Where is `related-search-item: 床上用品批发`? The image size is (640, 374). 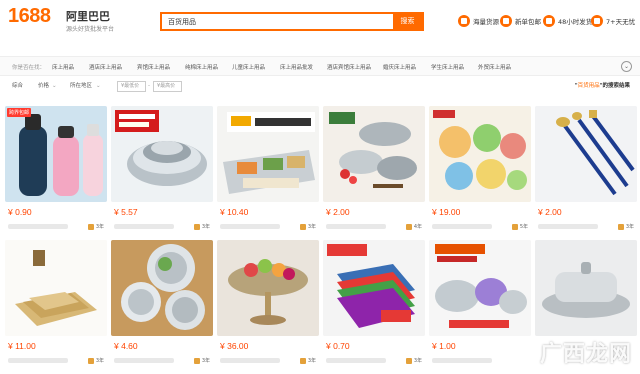 related-search-item: 床上用品批发 is located at coordinates (296, 67).